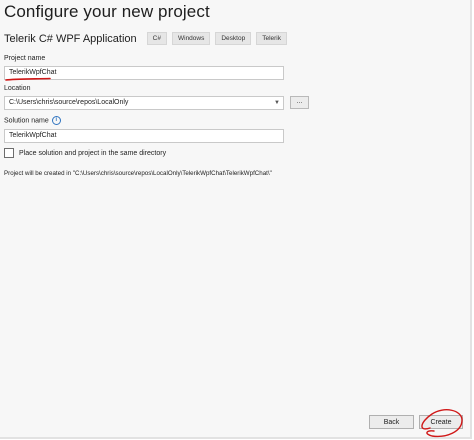 The height and width of the screenshot is (440, 474). I want to click on location-value: C:\Users\chris\source\repos\LocalOnly, so click(69, 102).